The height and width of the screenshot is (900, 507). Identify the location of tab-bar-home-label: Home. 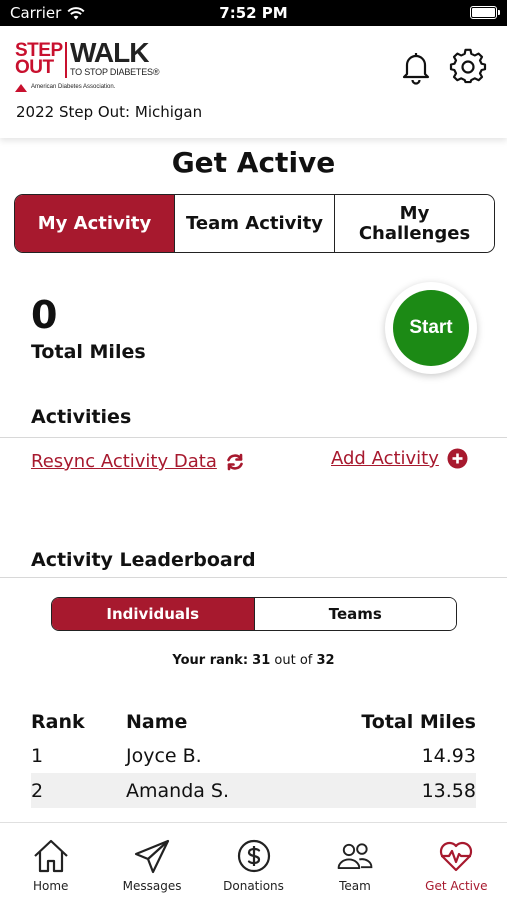
(50, 886).